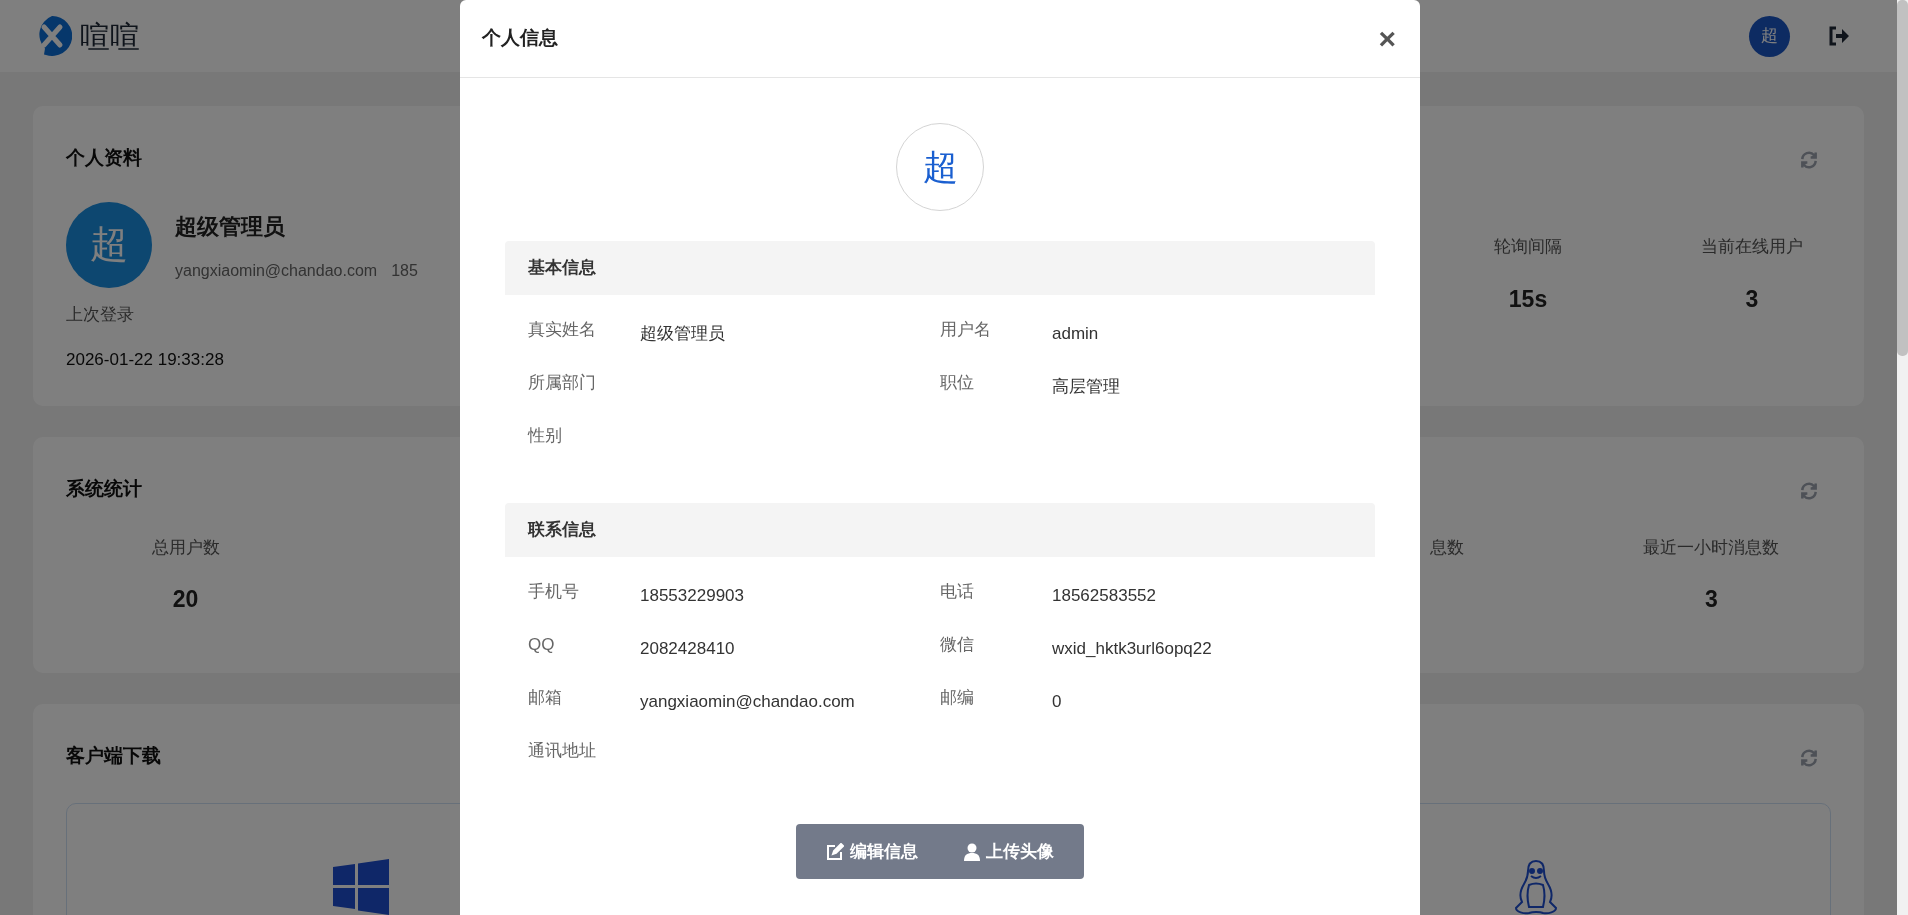 Image resolution: width=1908 pixels, height=915 pixels. Describe the element at coordinates (100, 314) in the screenshot. I see `last-login-label: 上次登录` at that location.